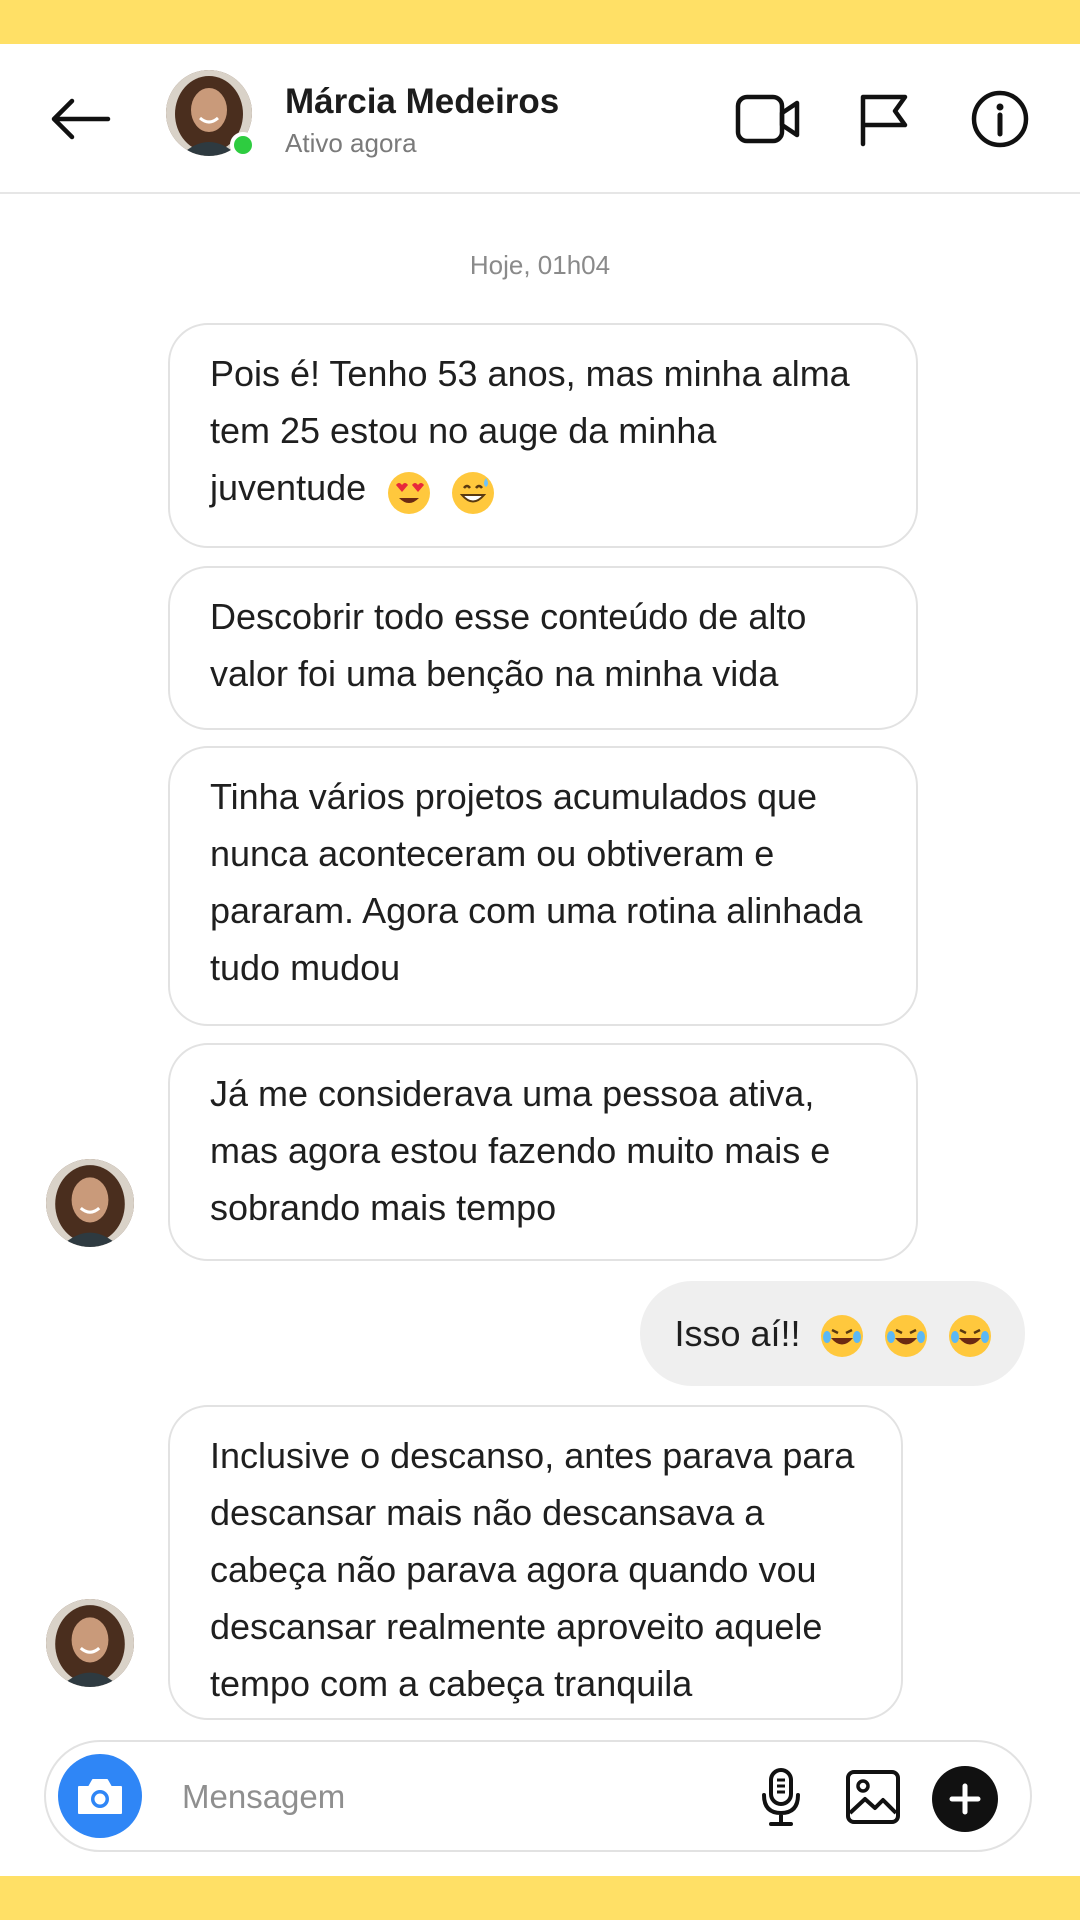 Image resolution: width=1080 pixels, height=1920 pixels. Describe the element at coordinates (473, 493) in the screenshot. I see `grinning-sweat-emoji` at that location.